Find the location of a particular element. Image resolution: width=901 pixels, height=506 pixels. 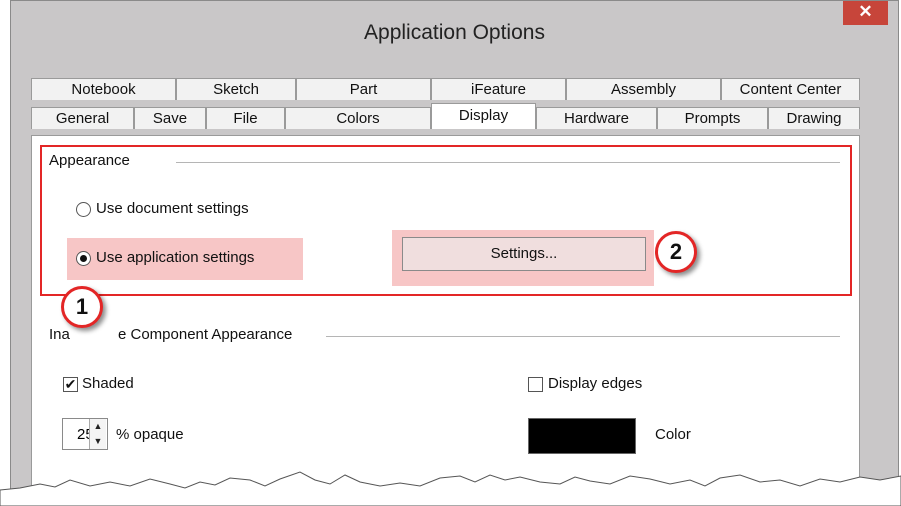

spin-down-icon: ▼ is located at coordinates (98, 441).